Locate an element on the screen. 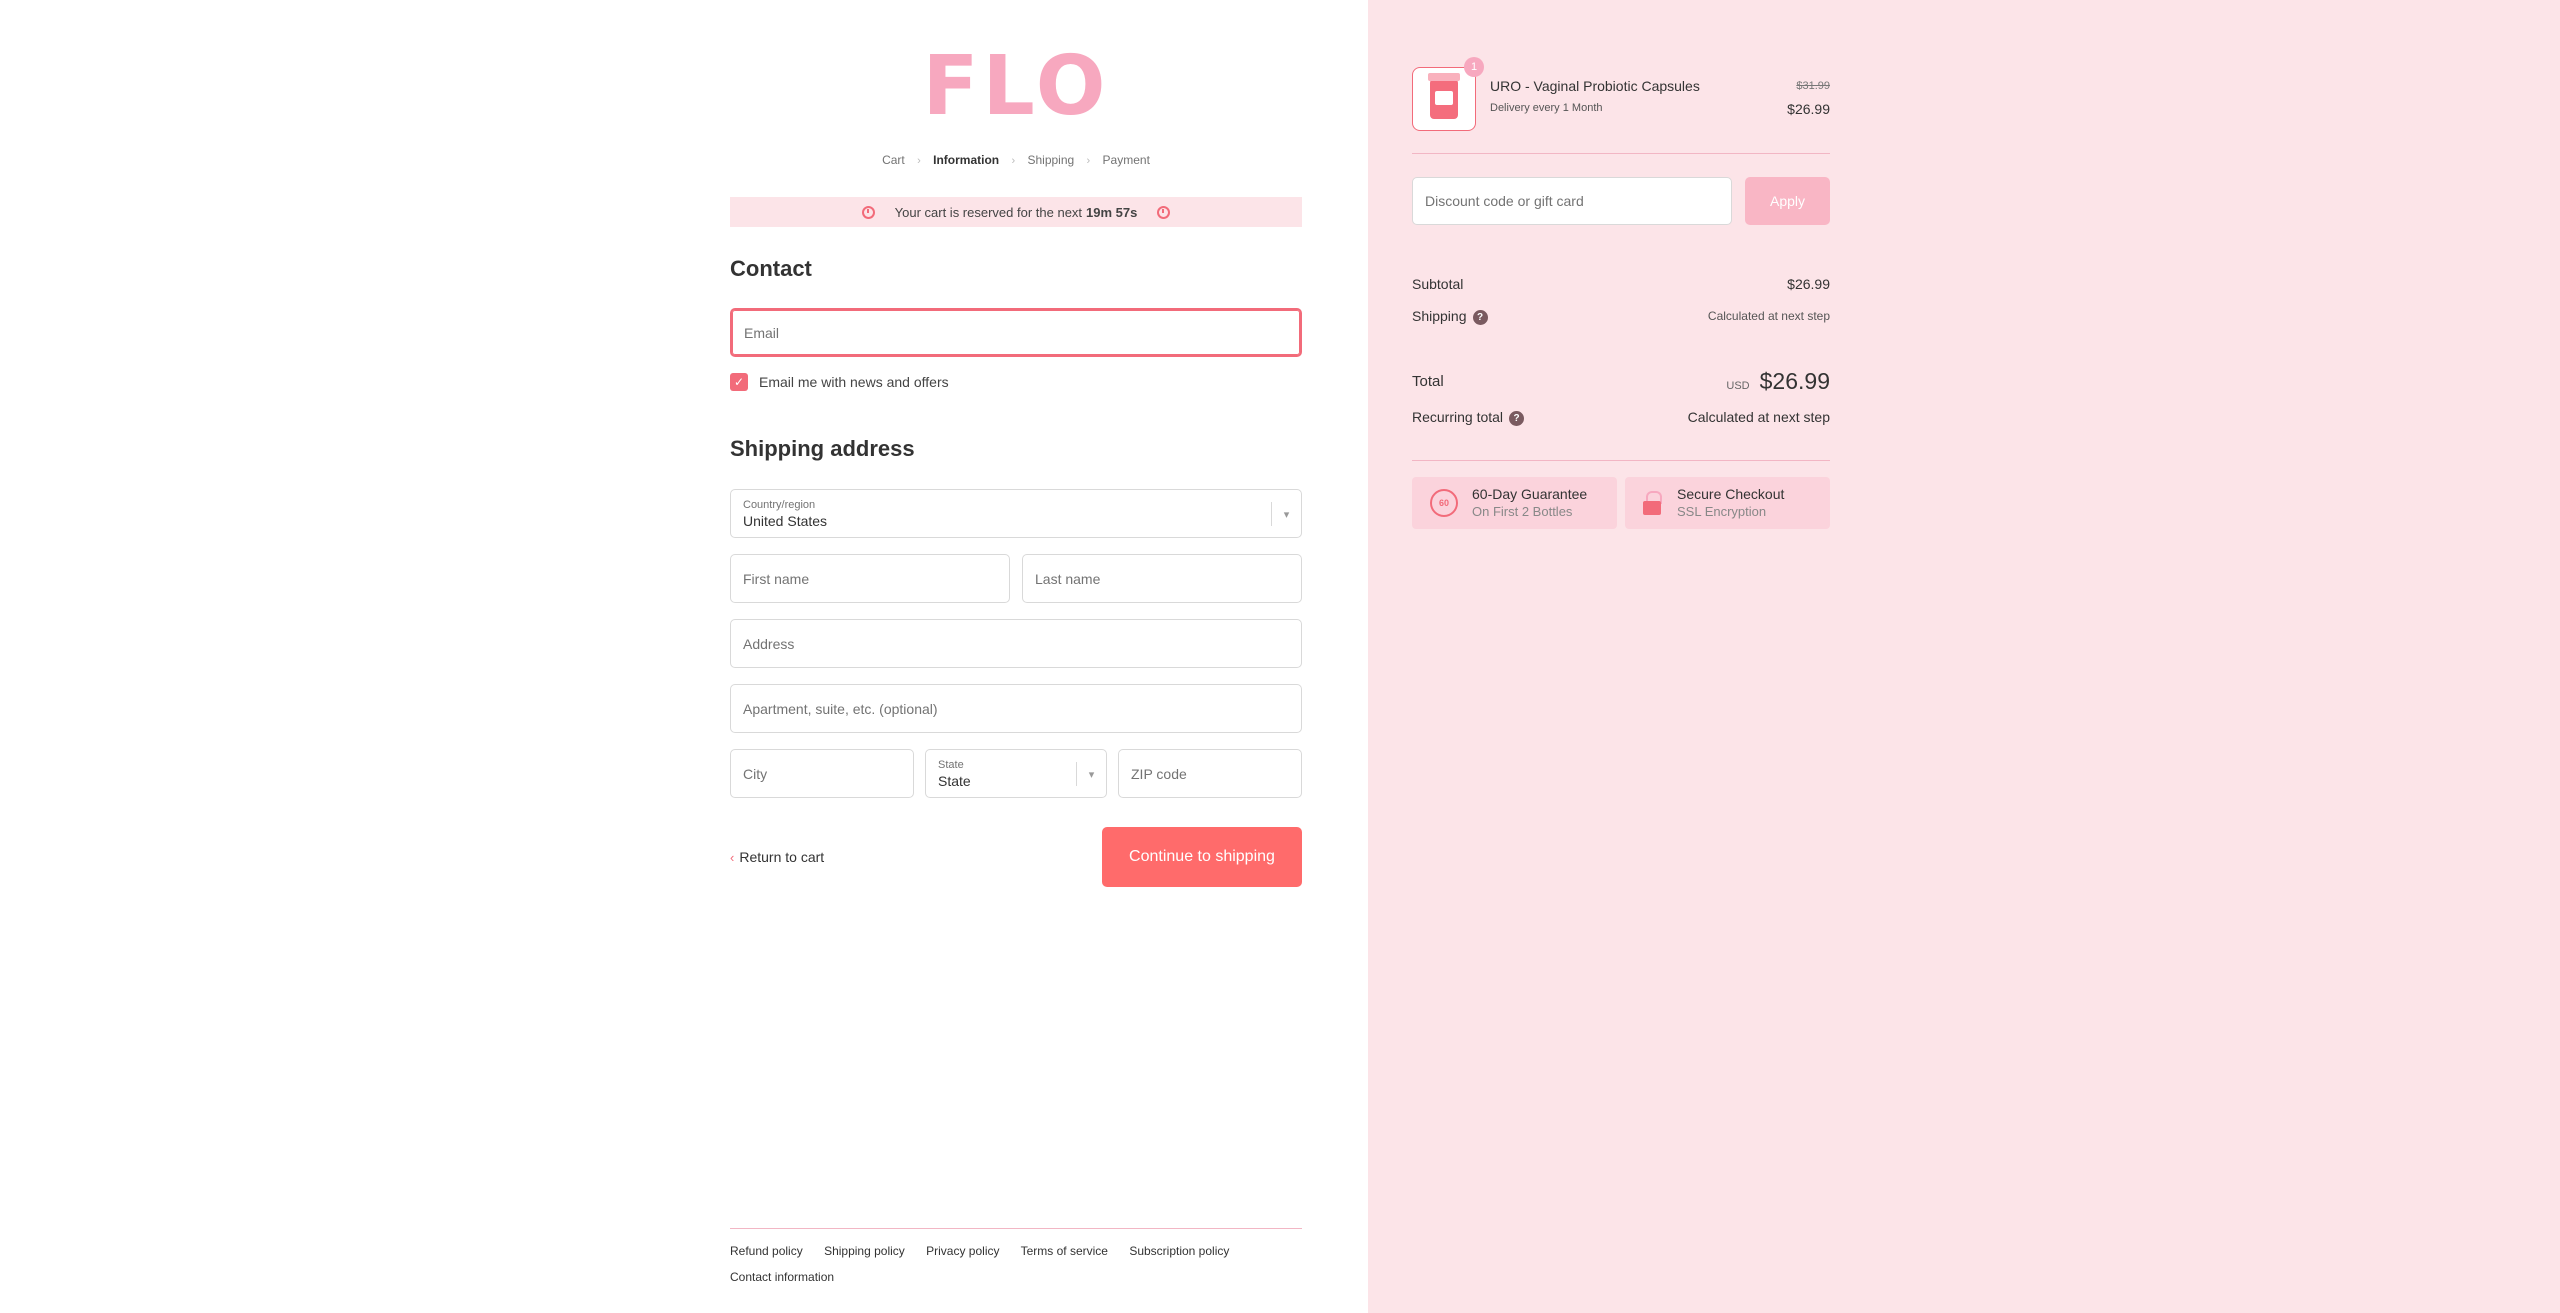  subtotal-label: Subtotal is located at coordinates (1438, 284).